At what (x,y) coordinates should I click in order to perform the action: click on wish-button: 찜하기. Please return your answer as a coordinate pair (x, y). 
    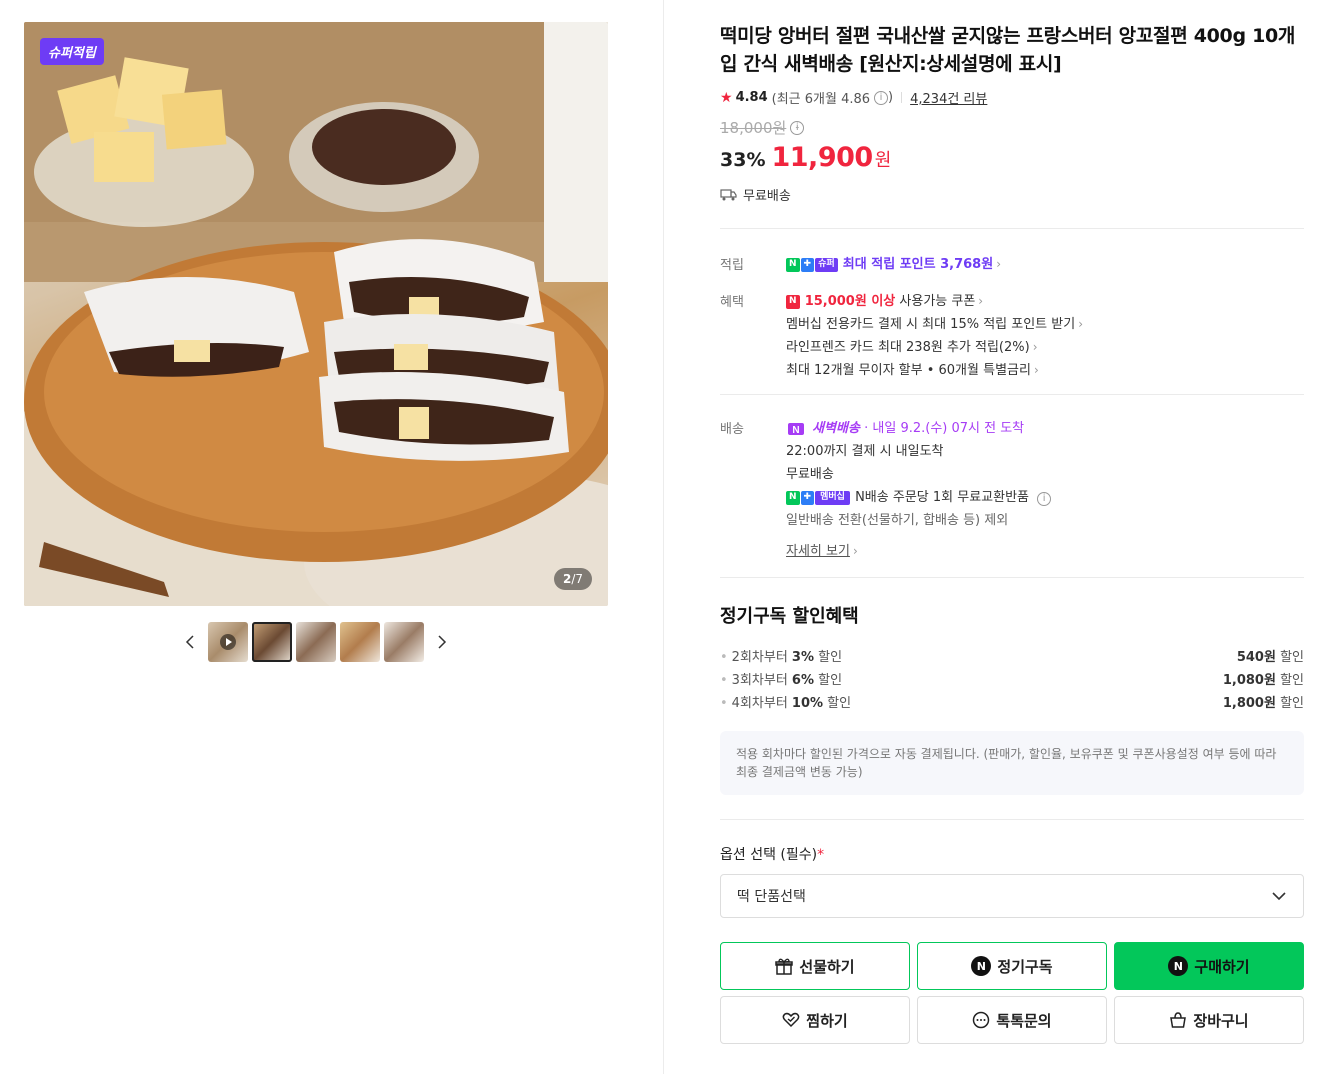
    Looking at the image, I should click on (815, 1020).